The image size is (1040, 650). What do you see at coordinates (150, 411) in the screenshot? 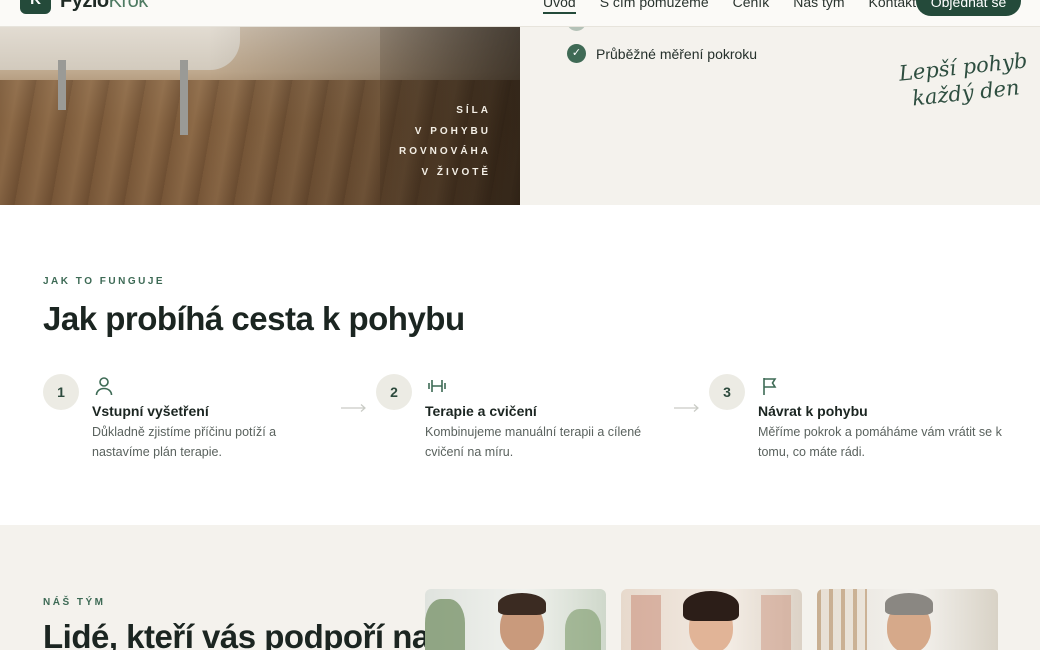
I see `step-title: Vstupní vyšetření` at bounding box center [150, 411].